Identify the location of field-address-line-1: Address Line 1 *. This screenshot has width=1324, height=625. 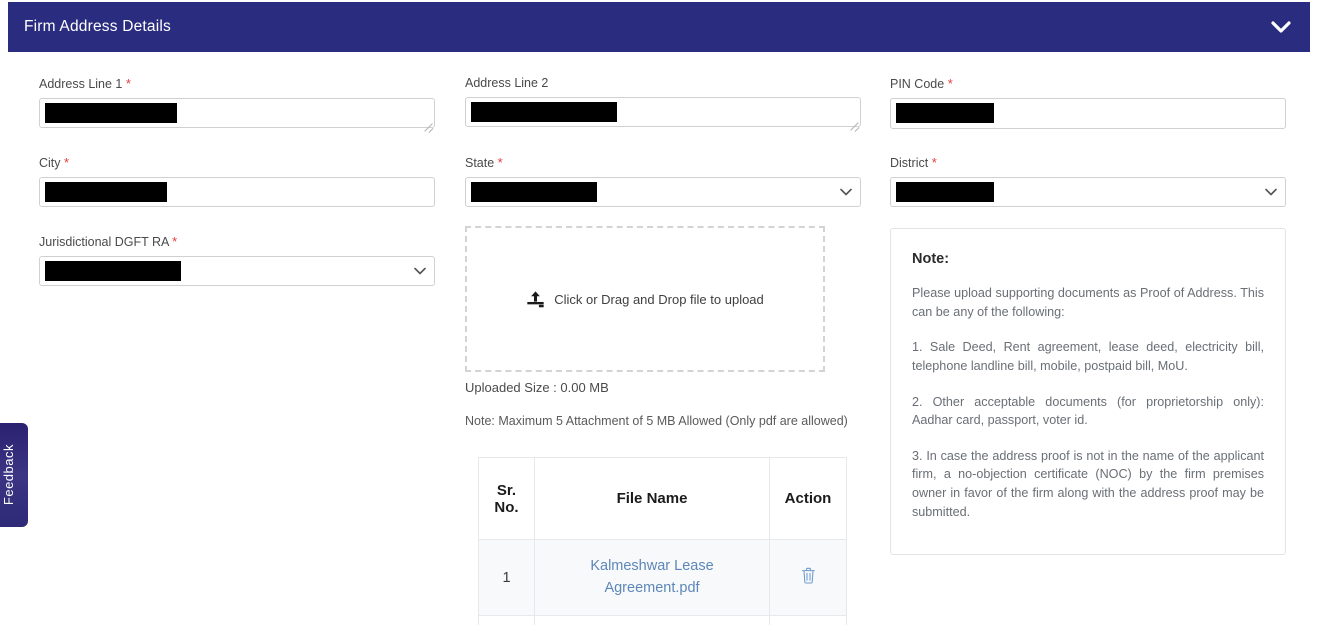
(237, 104).